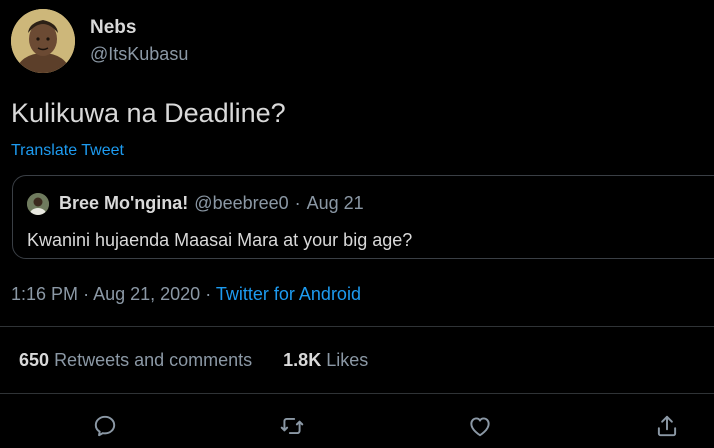  I want to click on quoted-date: Aug 21, so click(335, 203).